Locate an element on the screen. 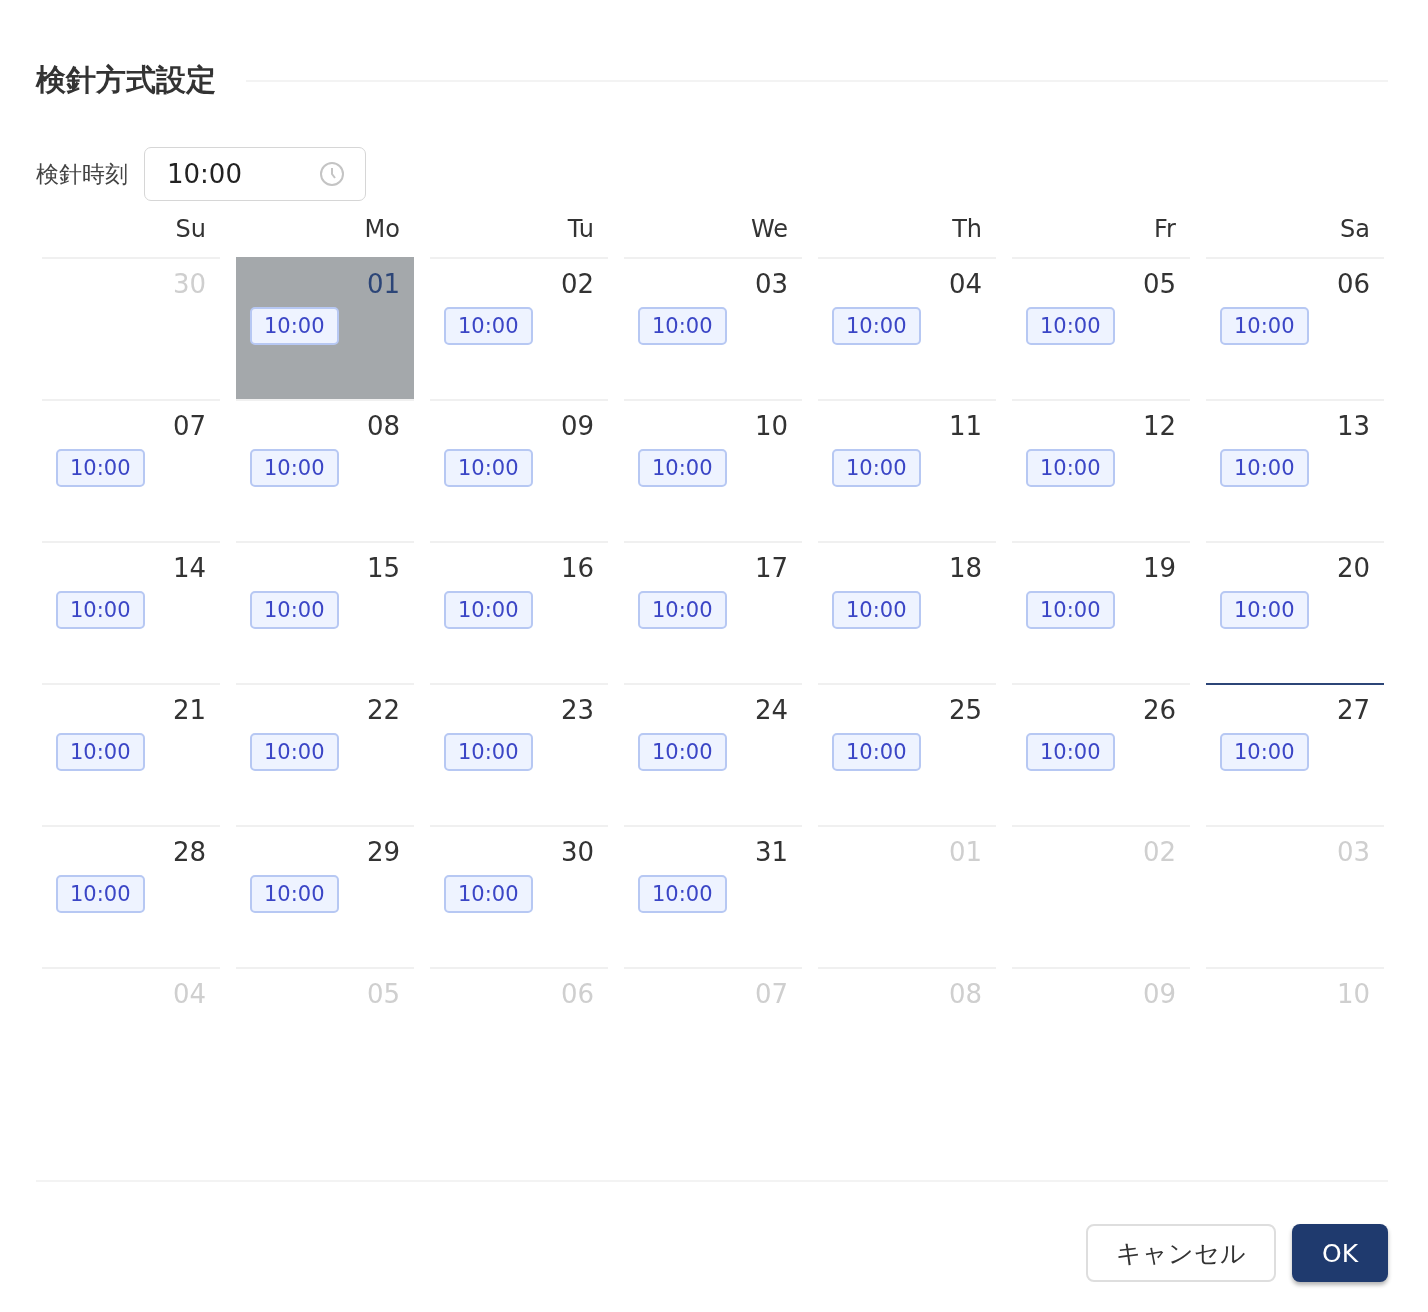  weekday-header: We is located at coordinates (769, 229).